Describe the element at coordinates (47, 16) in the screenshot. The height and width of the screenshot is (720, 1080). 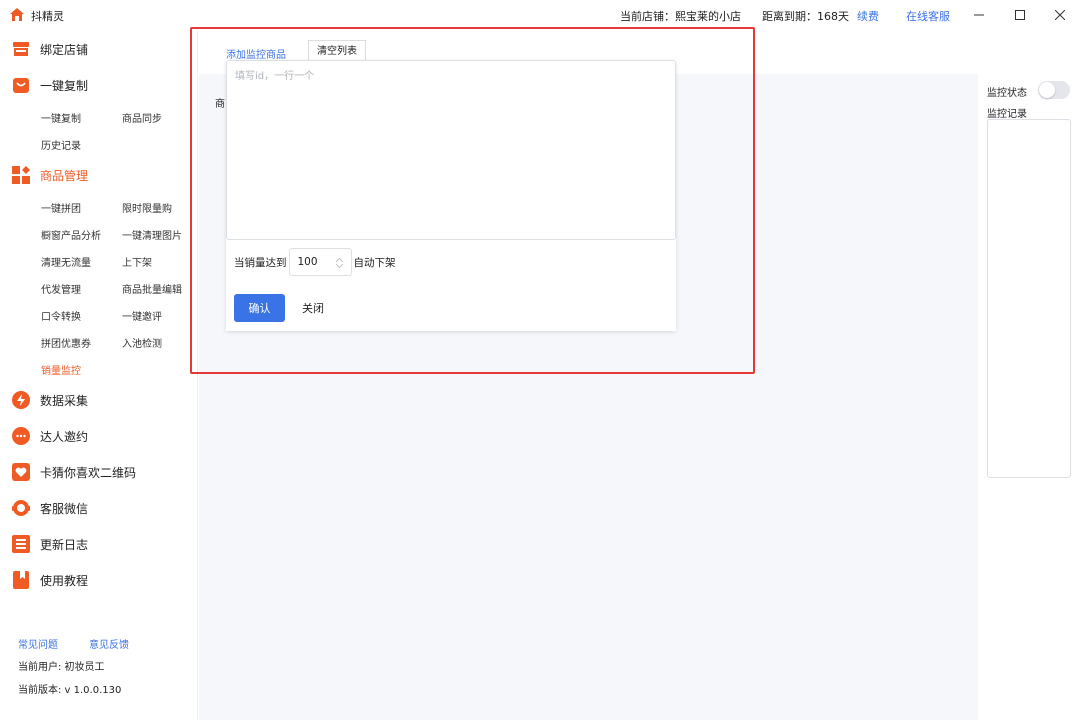
I see `app-title: 抖精灵` at that location.